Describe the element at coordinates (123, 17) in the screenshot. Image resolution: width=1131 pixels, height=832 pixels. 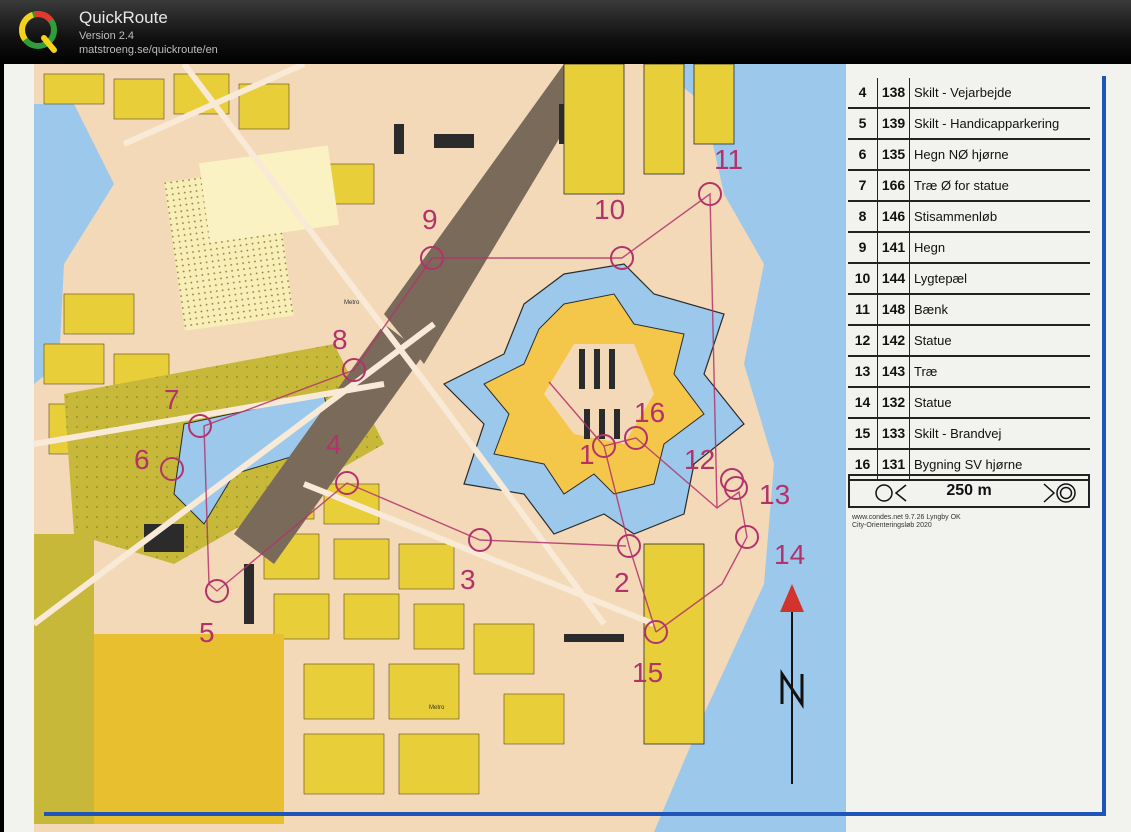
I see `app-title: QuickRoute` at that location.